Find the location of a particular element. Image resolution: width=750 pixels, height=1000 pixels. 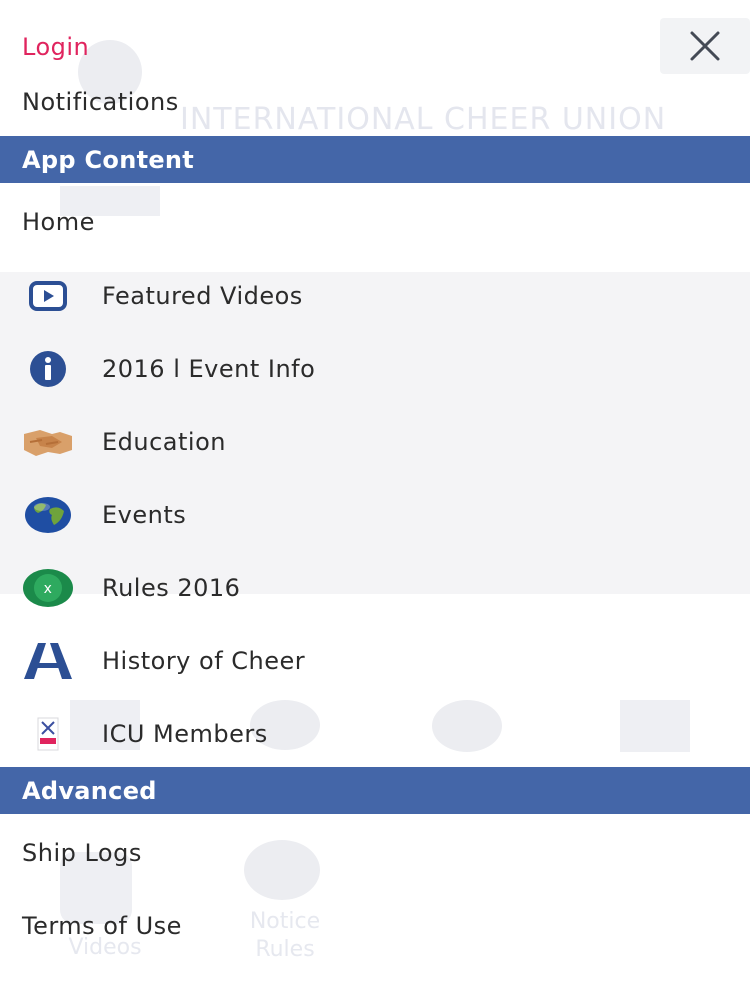

close-icon is located at coordinates (705, 46).